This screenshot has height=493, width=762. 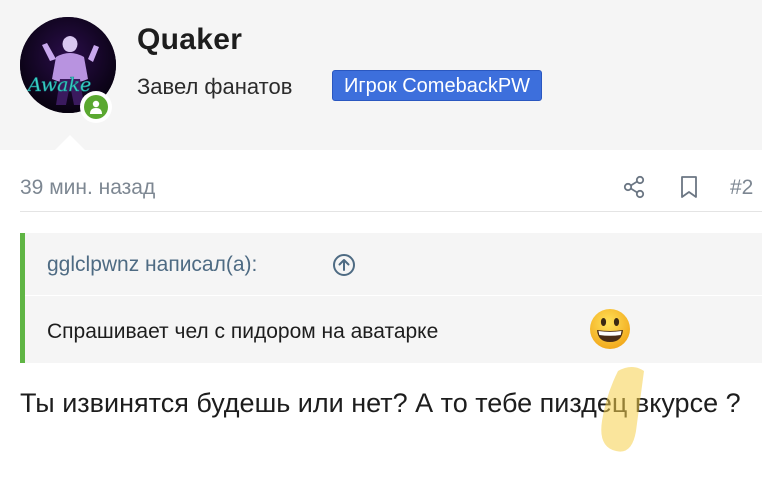 I want to click on bookmark-icon, so click(x=689, y=187).